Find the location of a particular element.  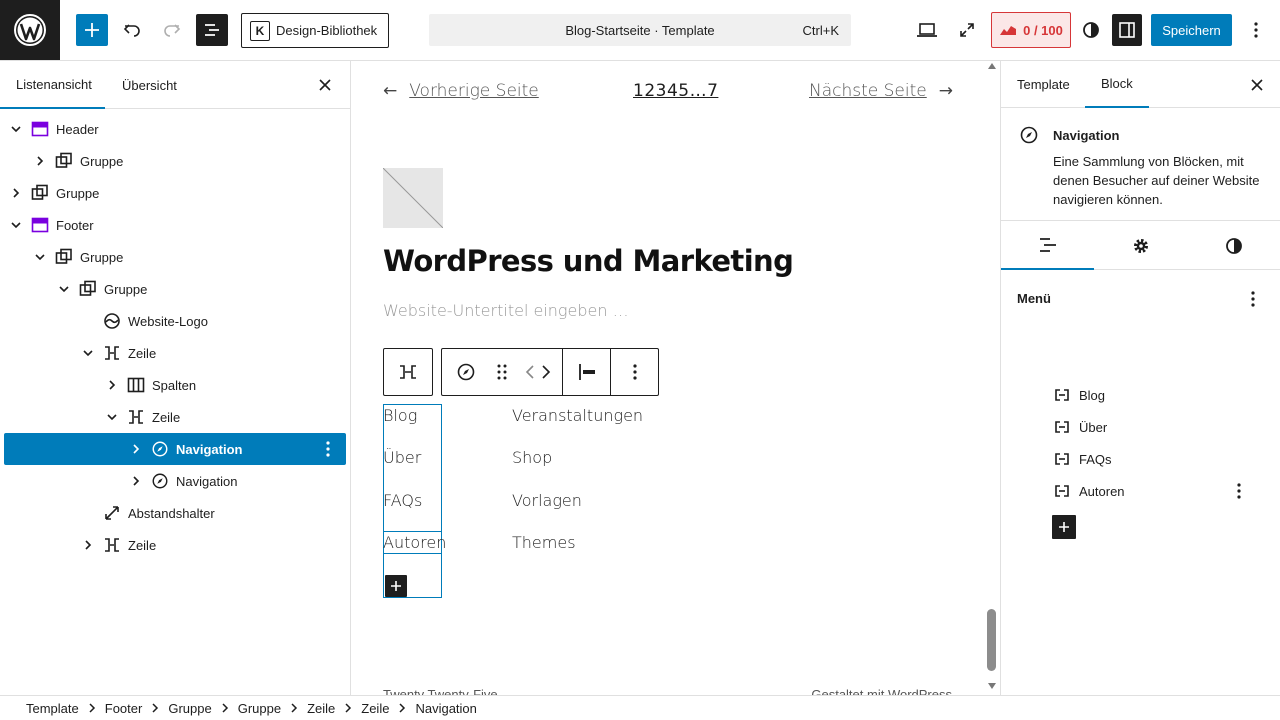

tab-list-settings is located at coordinates (1047, 246).